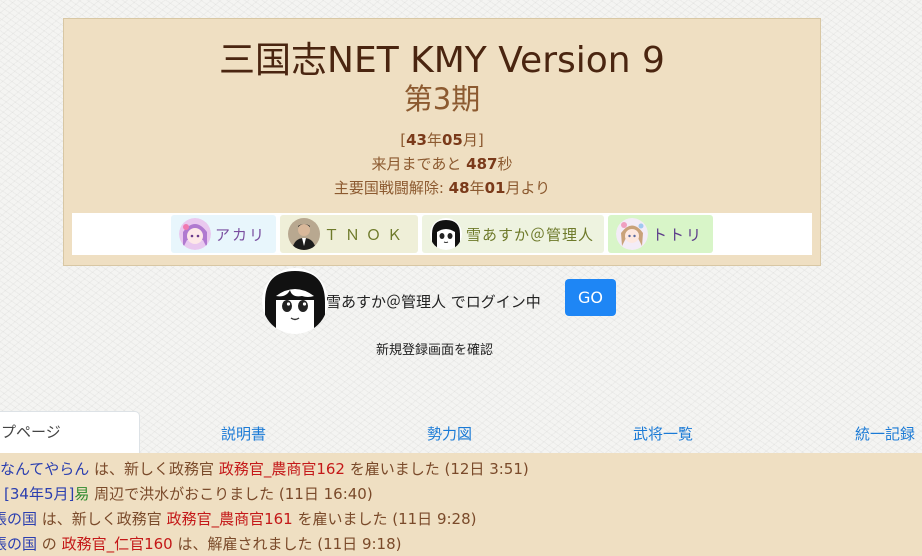 This screenshot has height=556, width=922. Describe the element at coordinates (81, 494) in the screenshot. I see `log-city: 易` at that location.